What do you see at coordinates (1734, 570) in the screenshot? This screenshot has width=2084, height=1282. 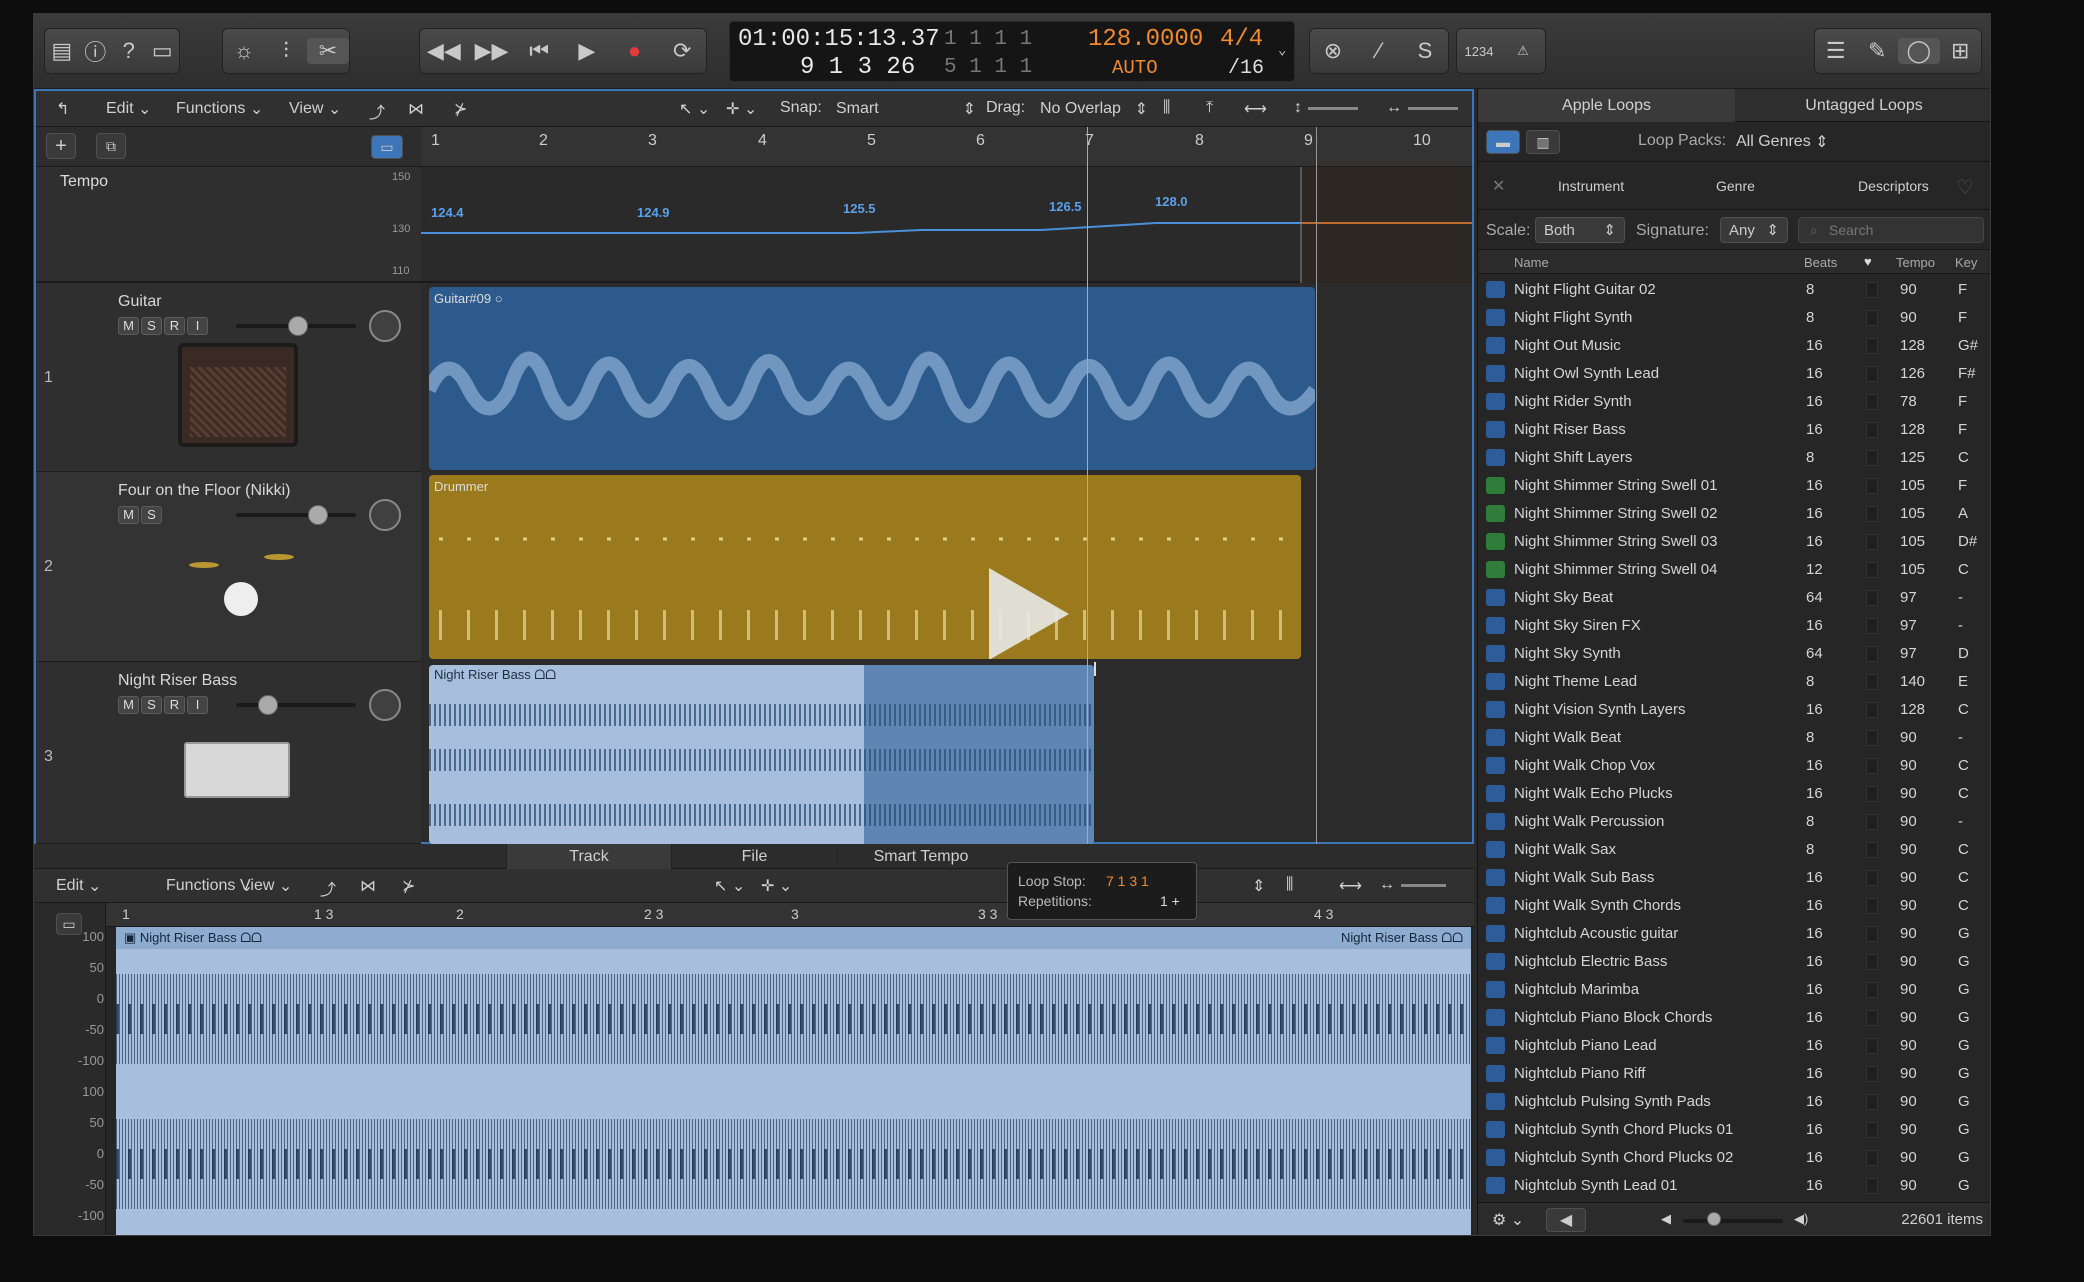 I see `loop-row: Night Shimmer String Swell 04 12 105 C` at bounding box center [1734, 570].